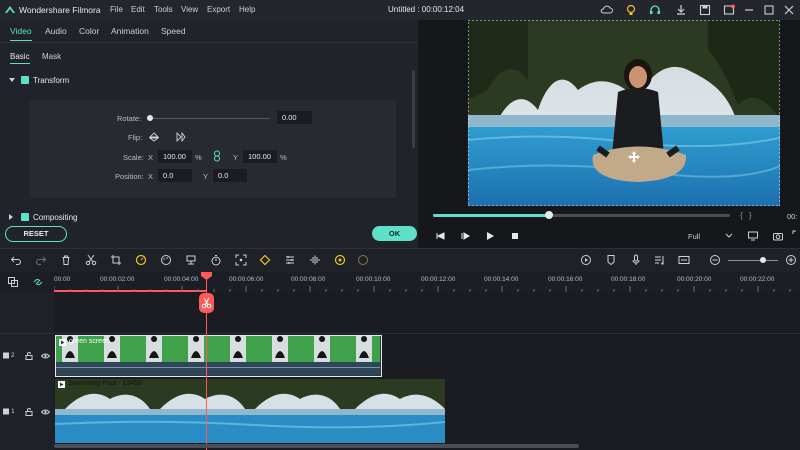 Image resolution: width=800 pixels, height=450 pixels. What do you see at coordinates (181, 279) in the screenshot?
I see `ruler-tick-2: 00:00:04:00` at bounding box center [181, 279].